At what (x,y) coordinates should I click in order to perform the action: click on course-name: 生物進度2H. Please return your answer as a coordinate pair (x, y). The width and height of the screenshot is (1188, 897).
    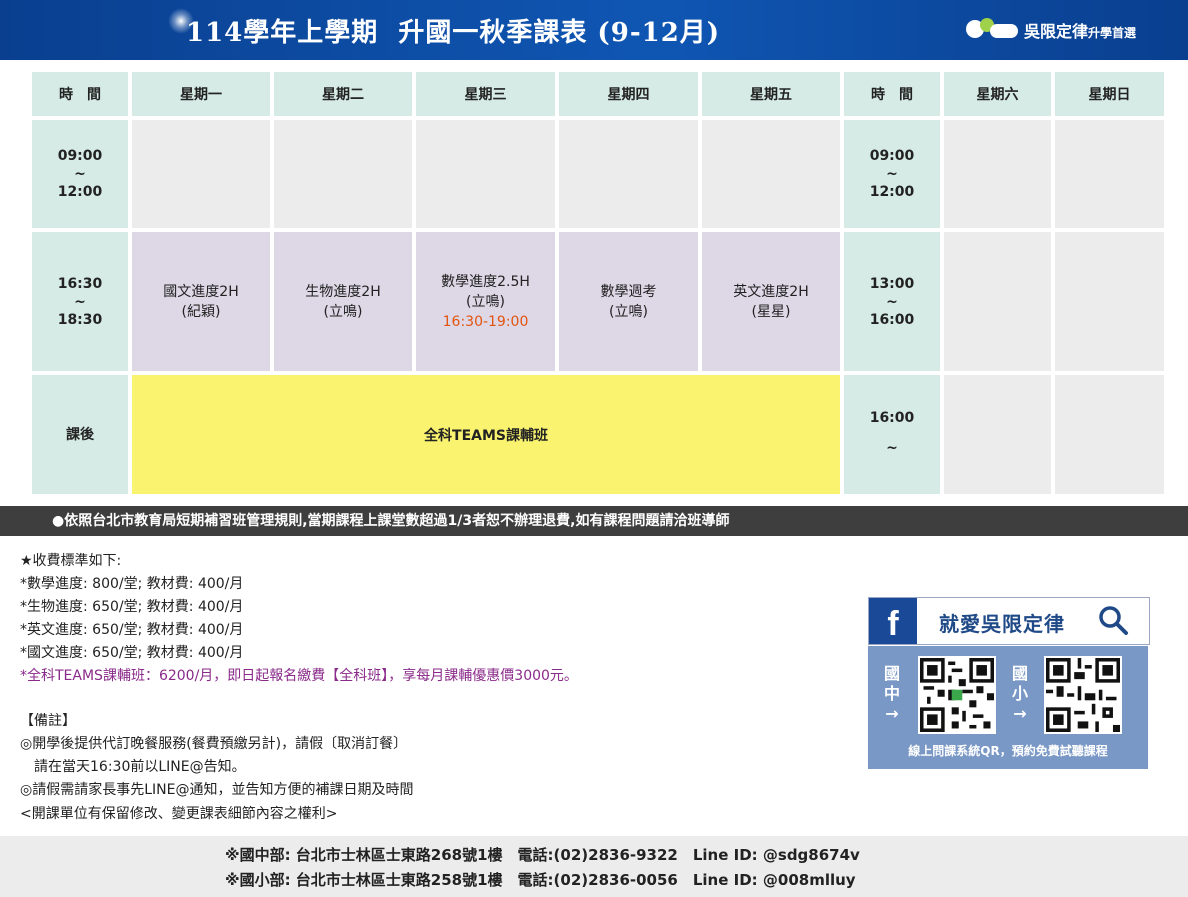
    Looking at the image, I should click on (343, 291).